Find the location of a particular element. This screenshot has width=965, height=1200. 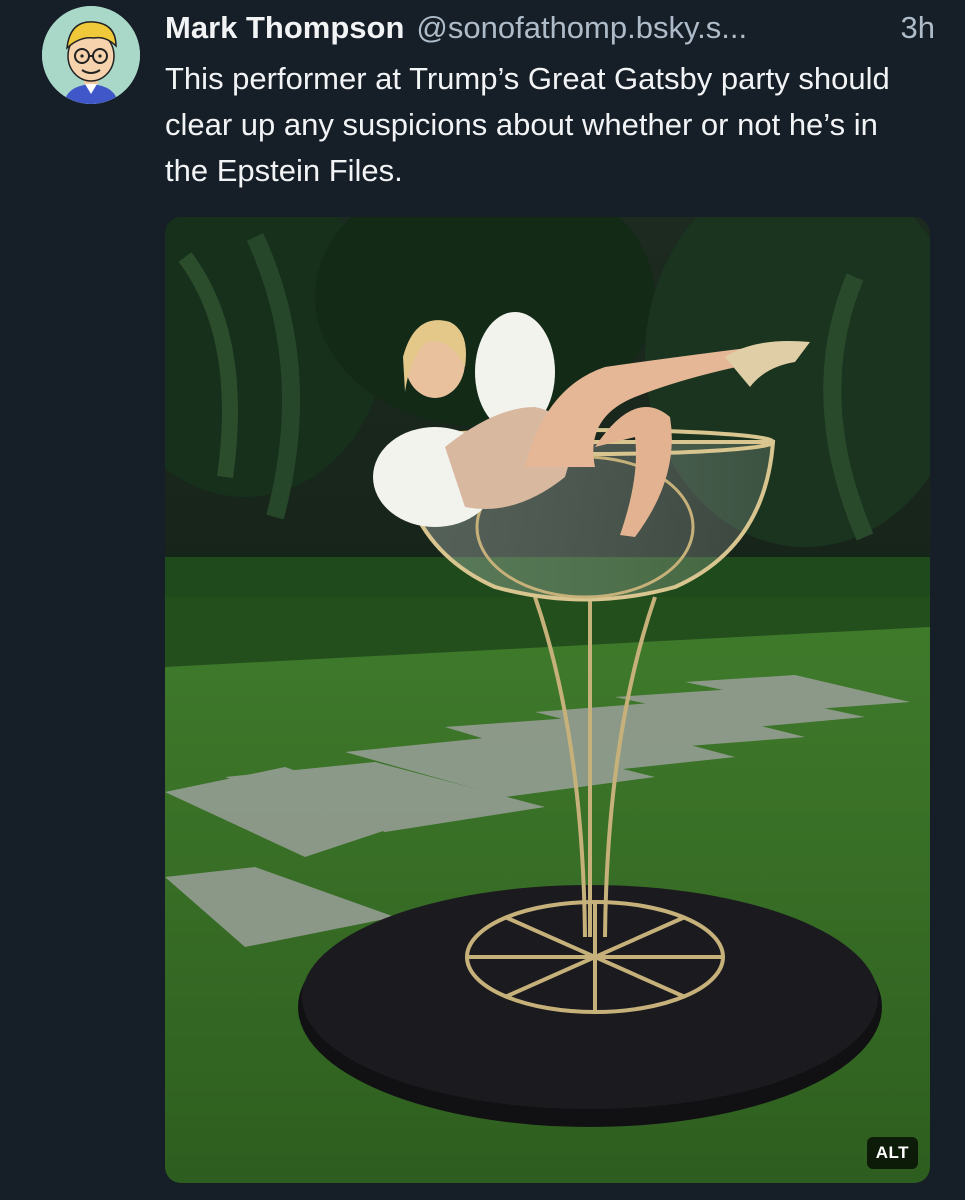

post-timestamp: 3h is located at coordinates (911, 28).